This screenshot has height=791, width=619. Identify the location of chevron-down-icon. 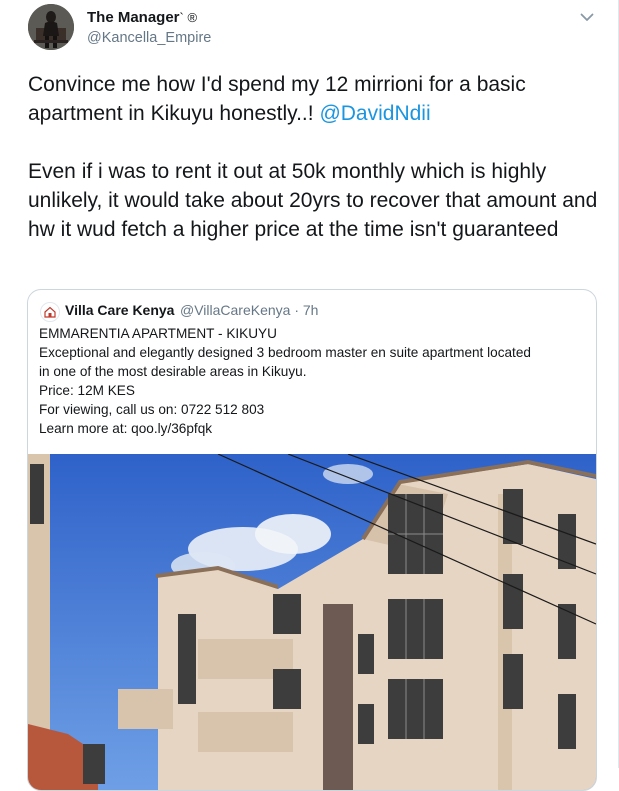
(587, 17).